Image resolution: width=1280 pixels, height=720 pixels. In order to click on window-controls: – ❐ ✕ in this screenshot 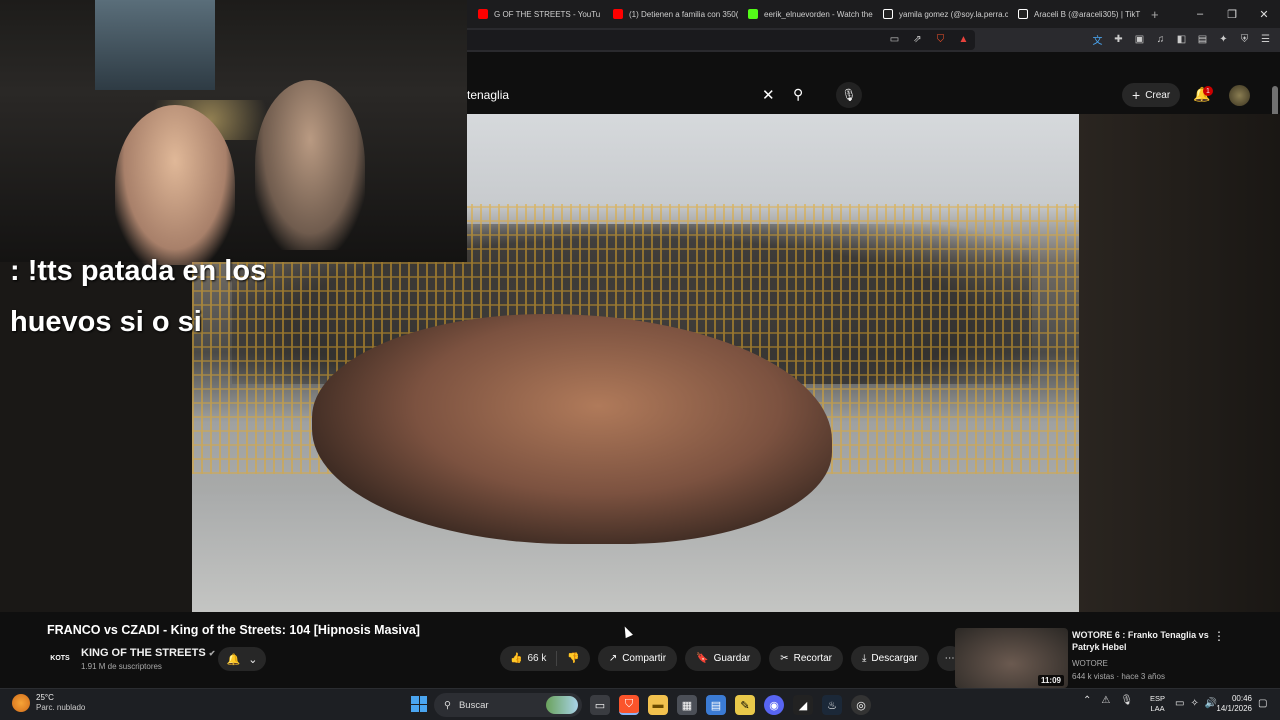, I will do `click(1232, 14)`.